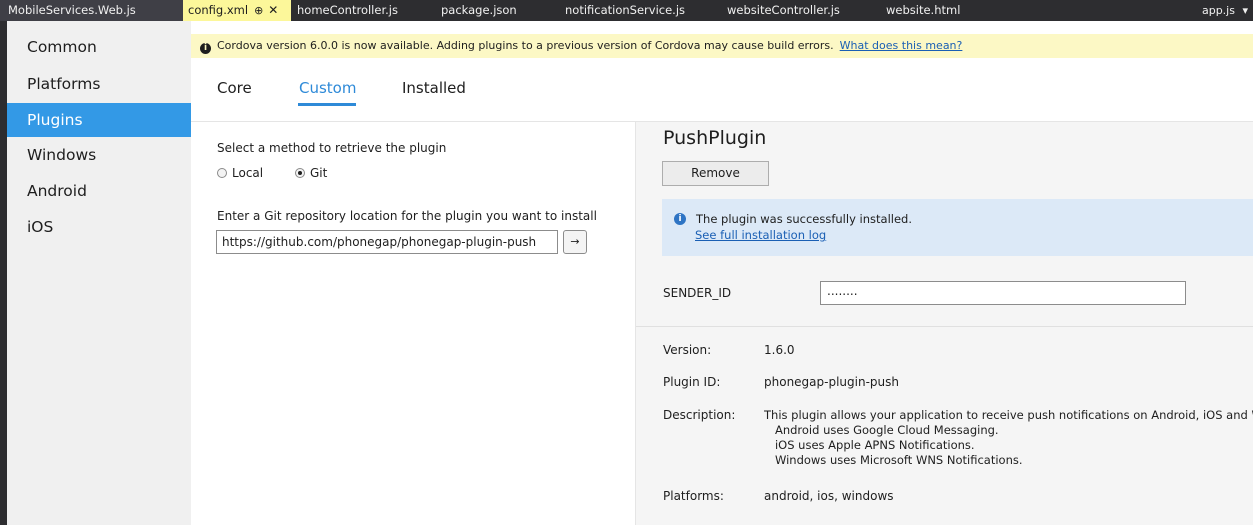 The height and width of the screenshot is (525, 1253). What do you see at coordinates (72, 10) in the screenshot?
I see `tab-label: MobileServices.Web.js` at bounding box center [72, 10].